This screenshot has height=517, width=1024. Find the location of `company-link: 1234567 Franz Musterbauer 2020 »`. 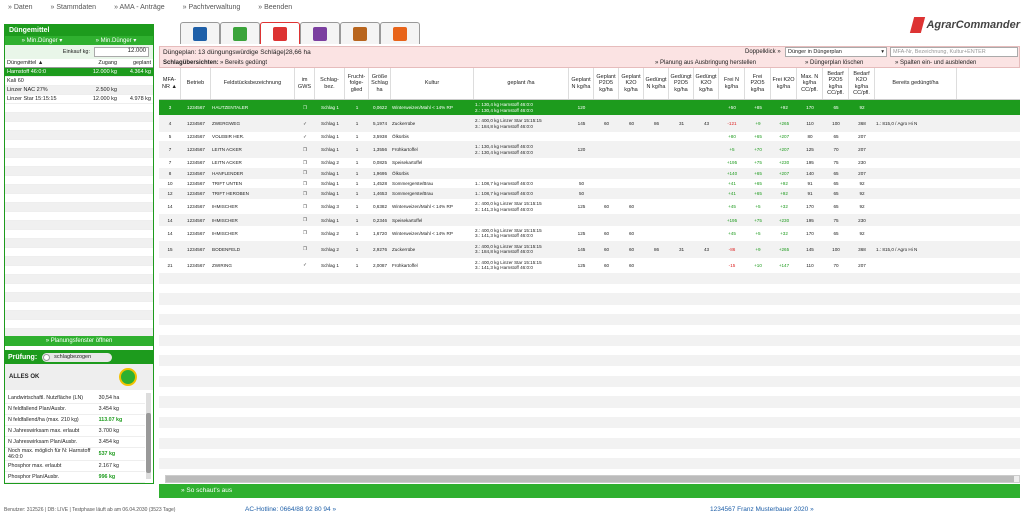

company-link: 1234567 Franz Musterbauer 2020 » is located at coordinates (762, 509).